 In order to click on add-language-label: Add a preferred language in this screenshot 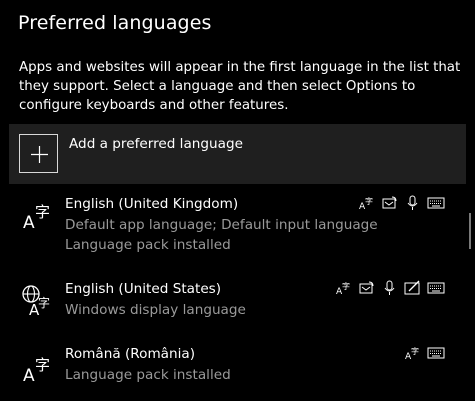, I will do `click(156, 144)`.